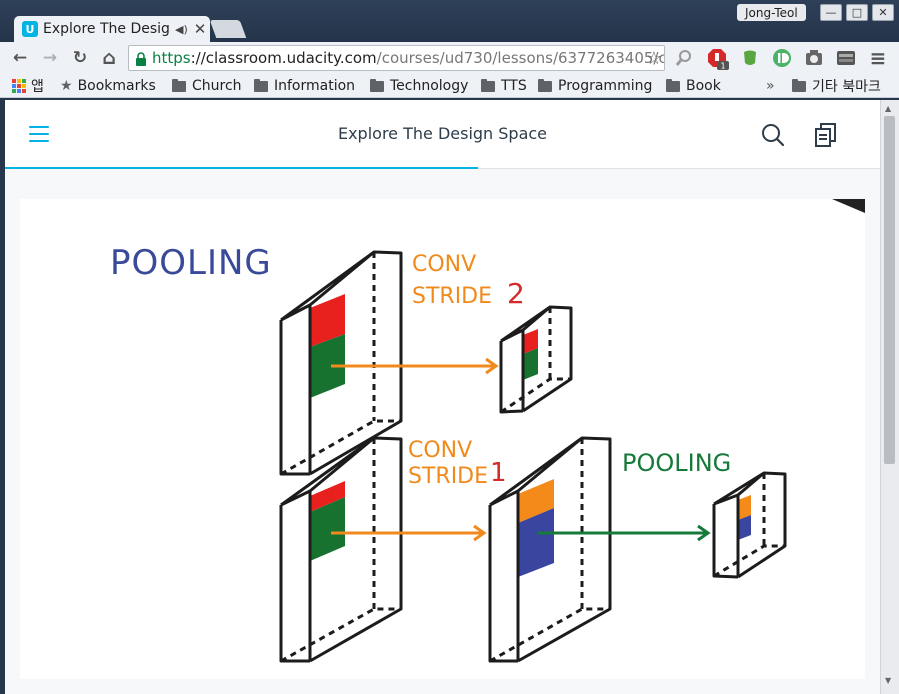 The image size is (899, 694). Describe the element at coordinates (624, 533) in the screenshot. I see `arrow-pooling` at that location.